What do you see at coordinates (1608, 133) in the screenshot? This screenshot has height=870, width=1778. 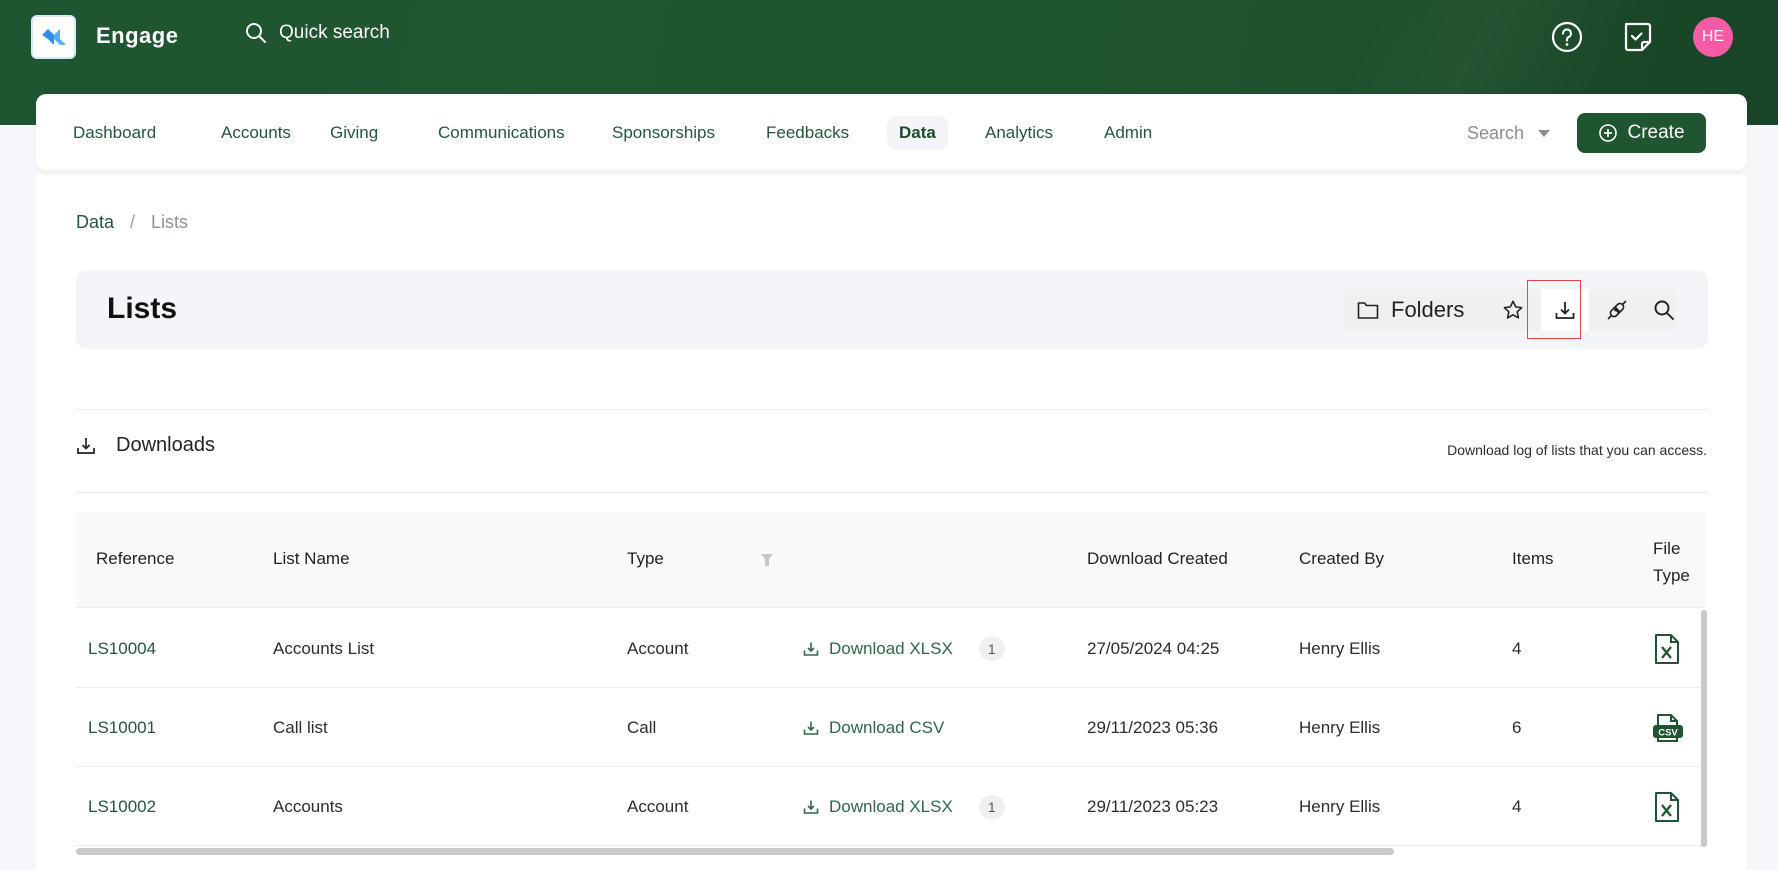 I see `plus-circle-icon` at bounding box center [1608, 133].